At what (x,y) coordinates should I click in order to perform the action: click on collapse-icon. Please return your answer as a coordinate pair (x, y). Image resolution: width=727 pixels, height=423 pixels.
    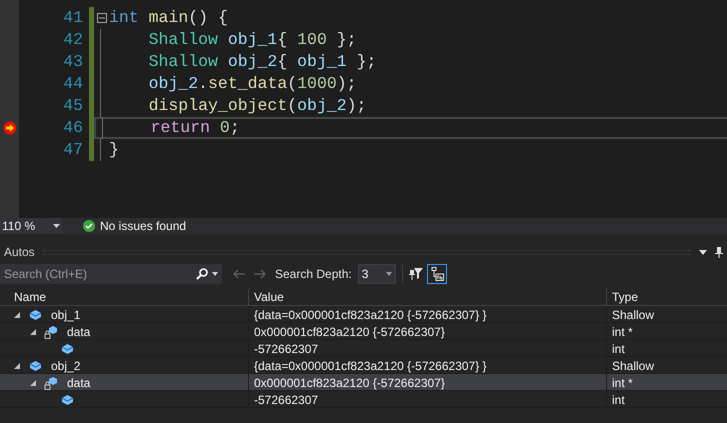
    Looking at the image, I should click on (102, 18).